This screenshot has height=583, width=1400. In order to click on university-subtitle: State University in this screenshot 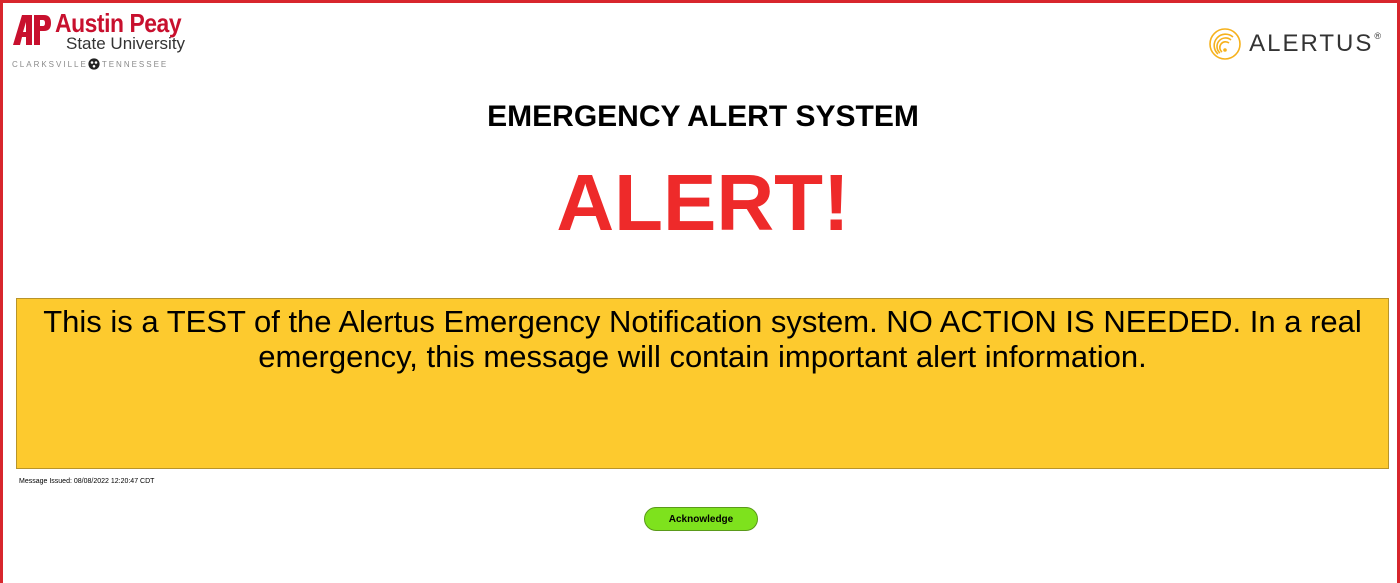, I will do `click(126, 43)`.